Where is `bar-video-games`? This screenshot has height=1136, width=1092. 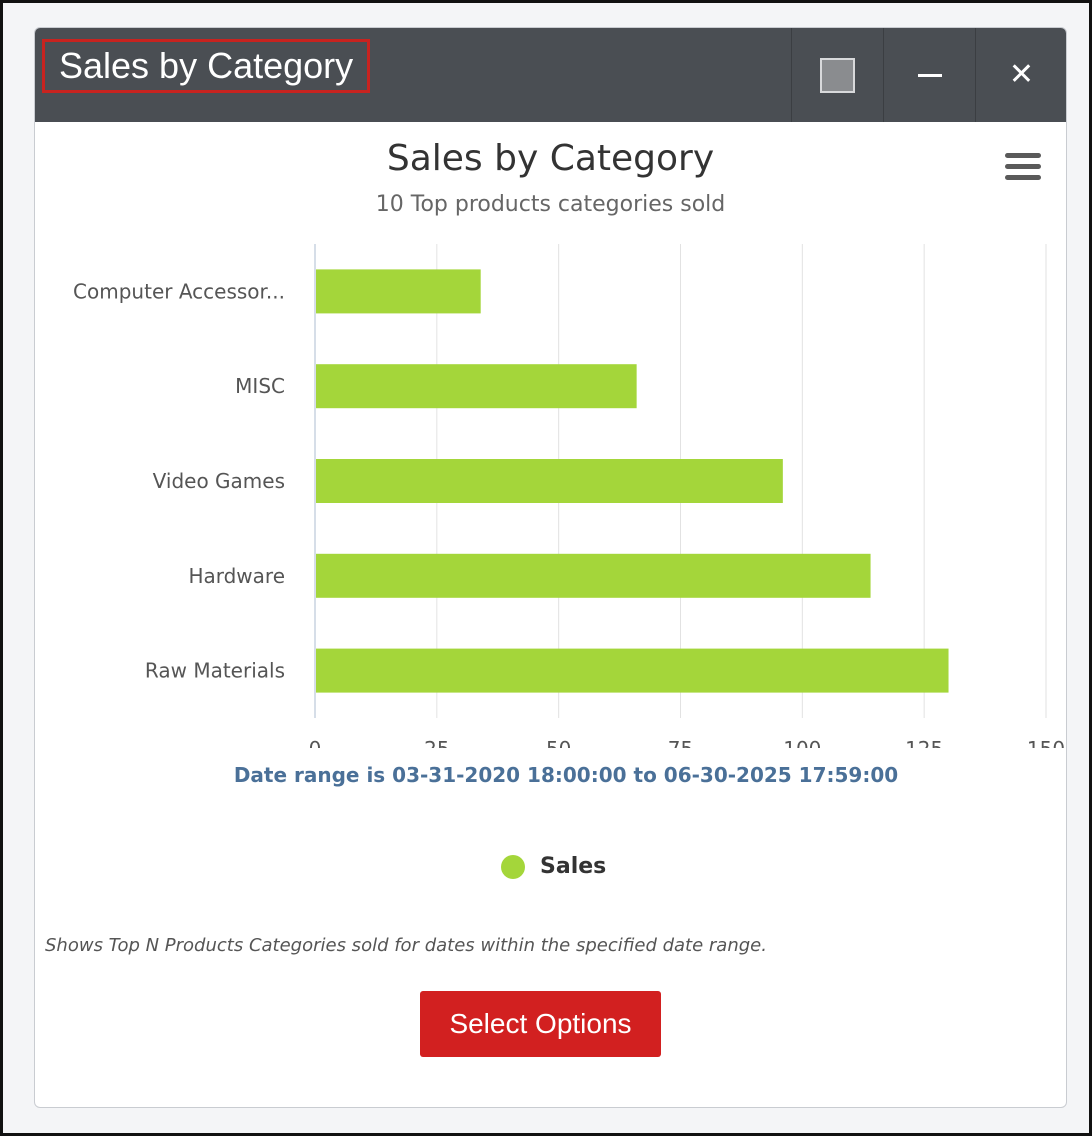
bar-video-games is located at coordinates (549, 481).